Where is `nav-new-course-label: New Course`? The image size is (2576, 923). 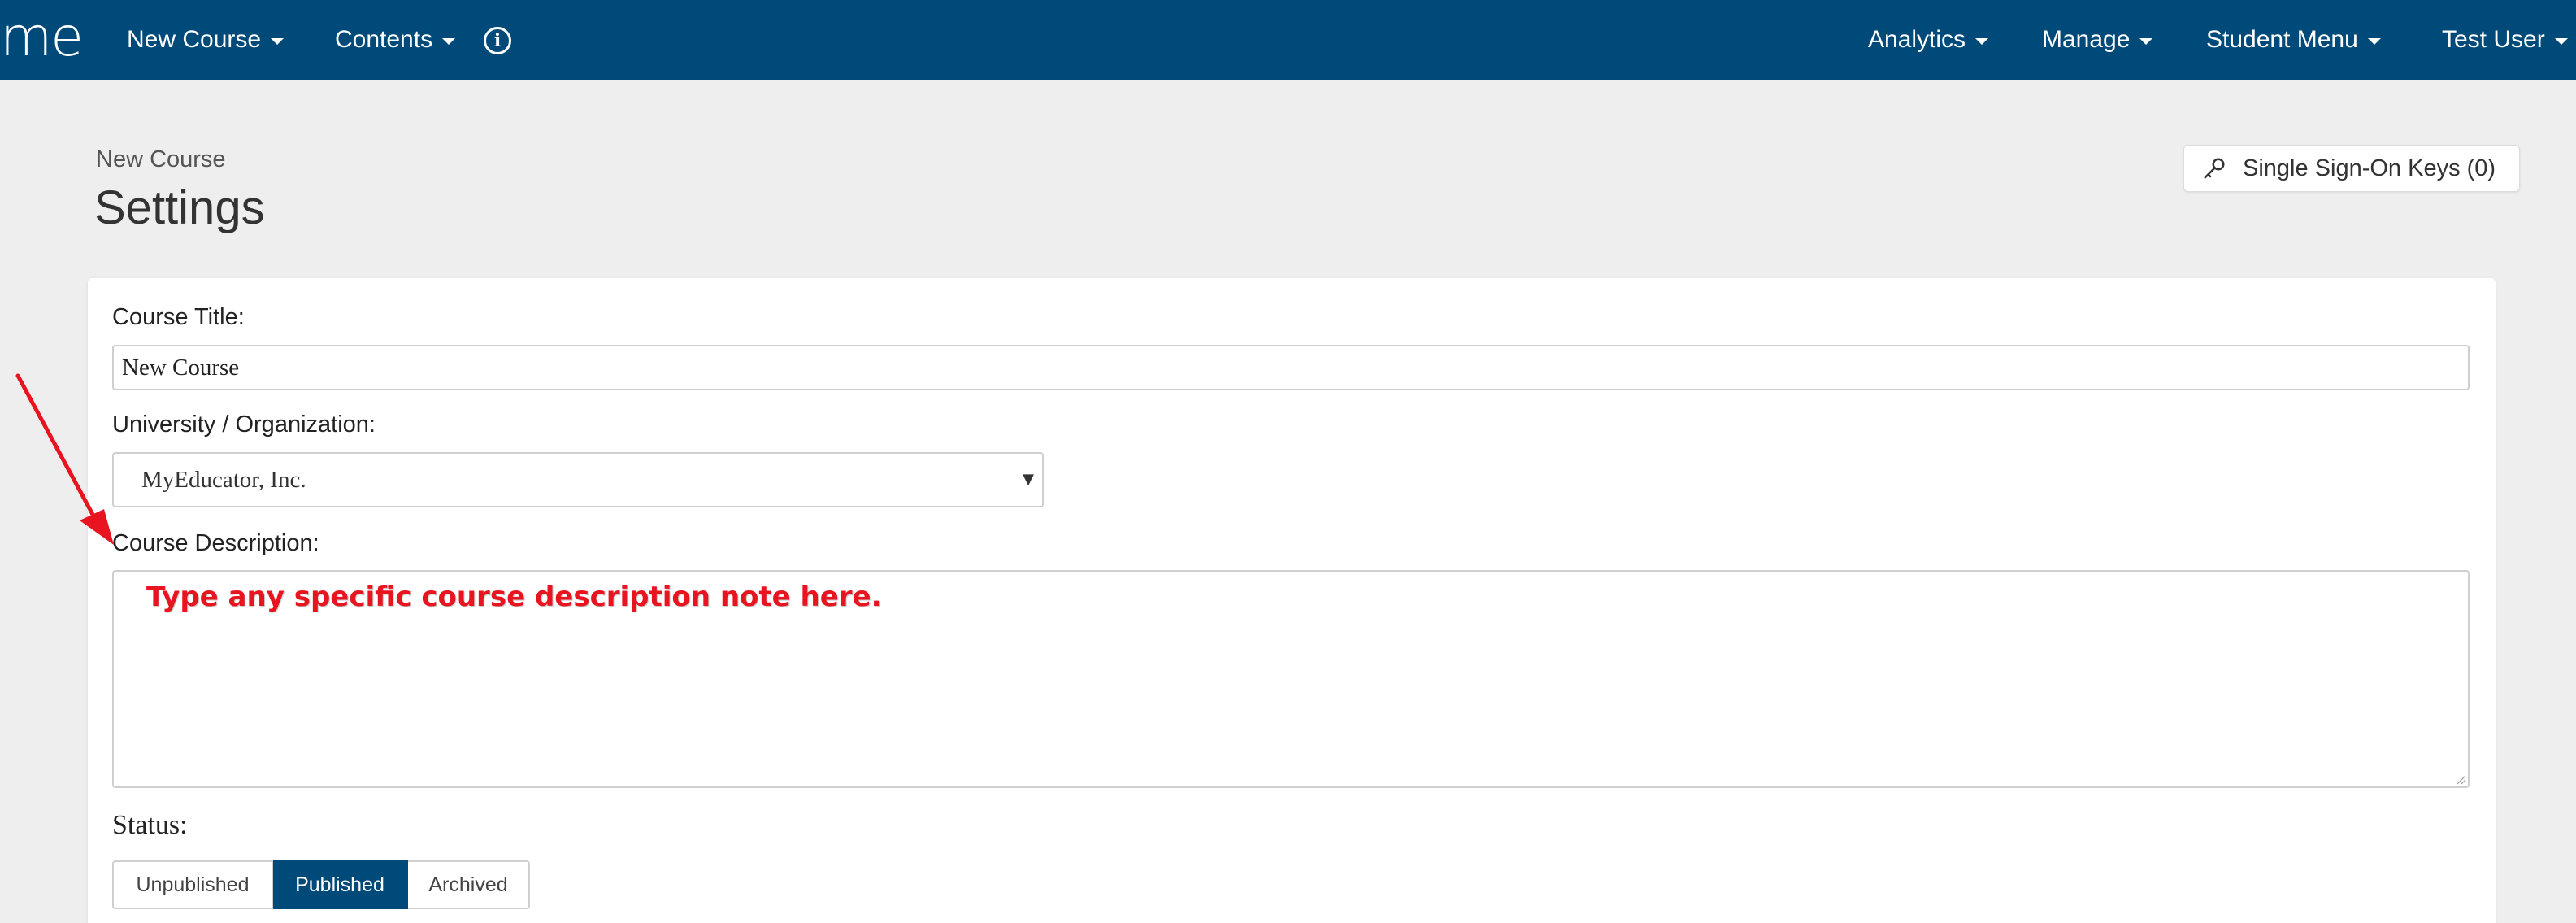
nav-new-course-label: New Course is located at coordinates (194, 39).